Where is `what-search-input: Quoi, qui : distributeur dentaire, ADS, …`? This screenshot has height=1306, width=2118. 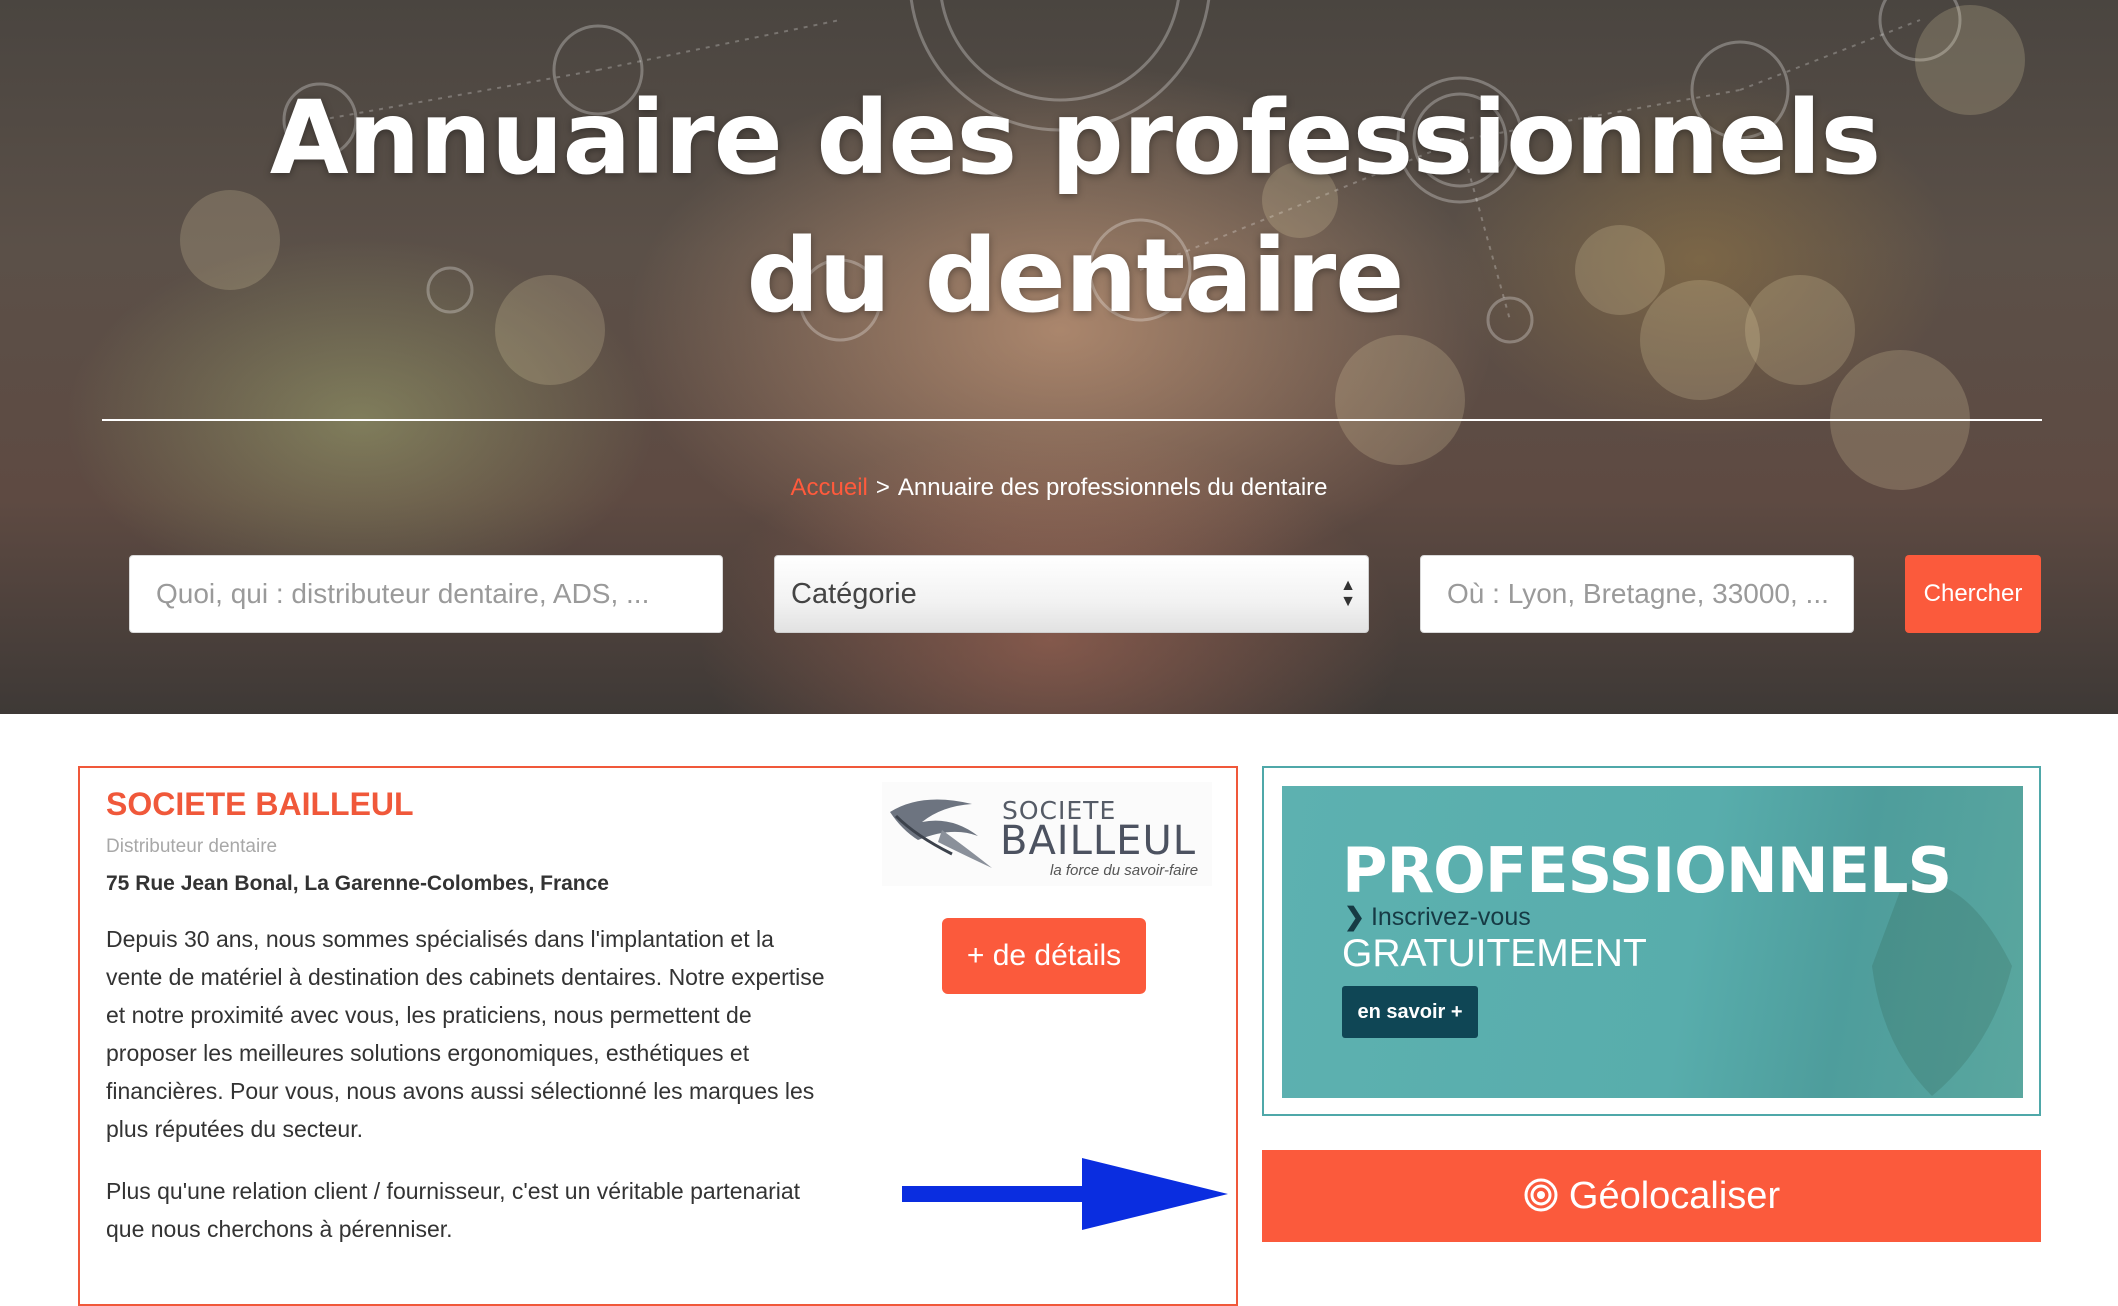
what-search-input: Quoi, qui : distributeur dentaire, ADS, … is located at coordinates (426, 594).